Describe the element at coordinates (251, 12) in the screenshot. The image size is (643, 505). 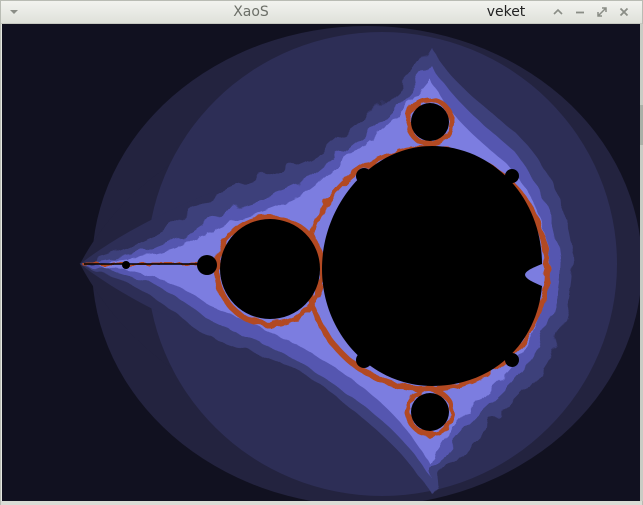
I see `window-title: XaoS` at that location.